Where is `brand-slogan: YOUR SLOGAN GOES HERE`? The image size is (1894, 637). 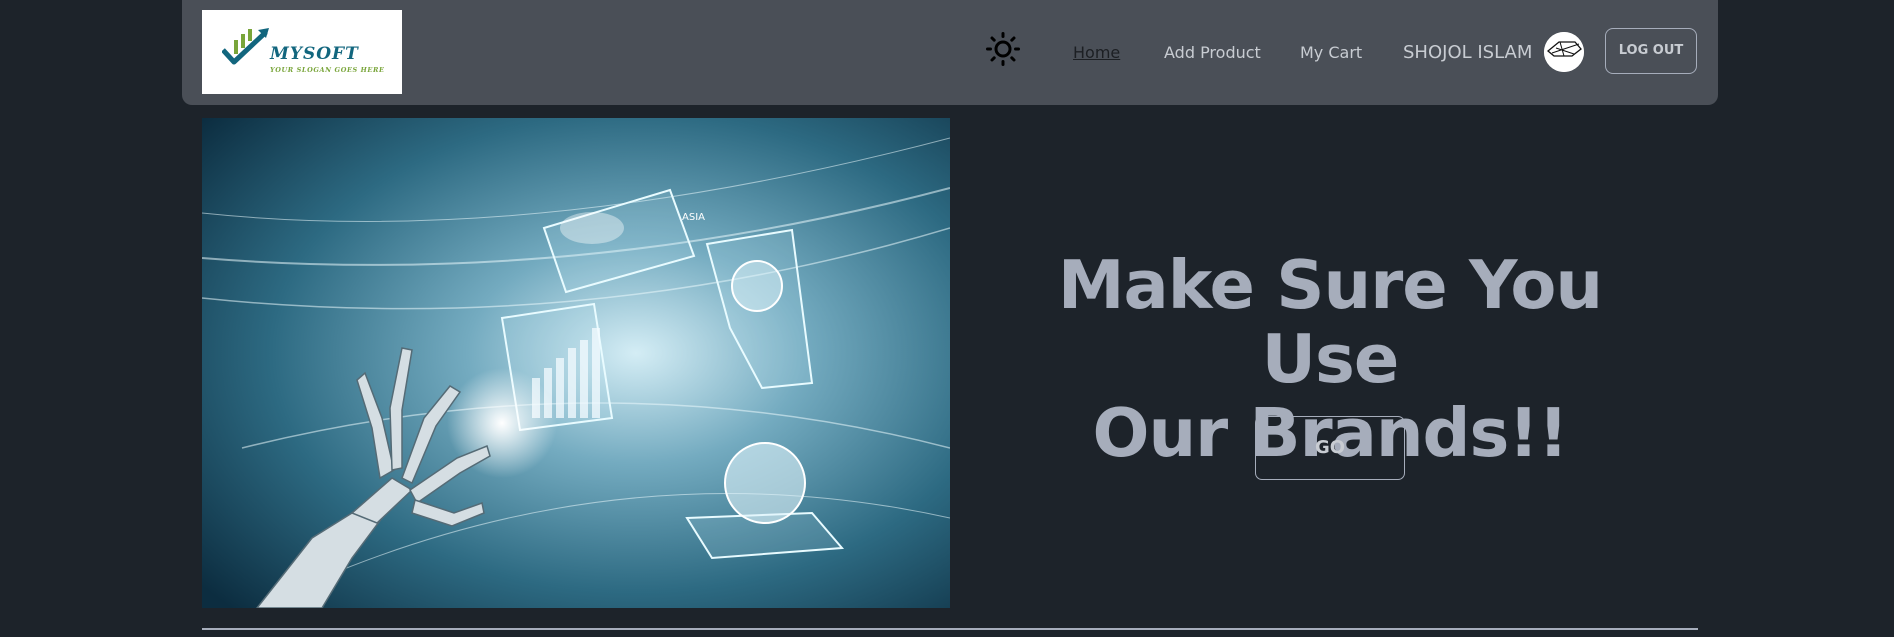
brand-slogan: YOUR SLOGAN GOES HERE is located at coordinates (327, 70).